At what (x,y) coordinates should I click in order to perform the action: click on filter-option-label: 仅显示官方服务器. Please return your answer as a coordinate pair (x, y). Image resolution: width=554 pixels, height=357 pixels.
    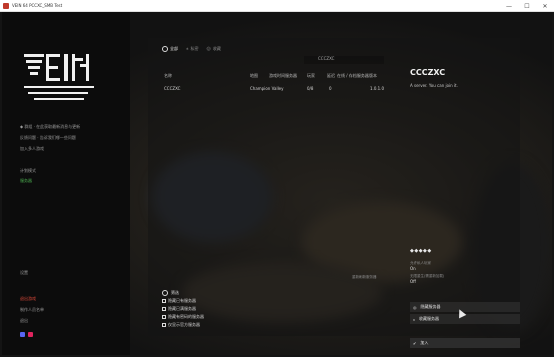
    Looking at the image, I should click on (184, 324).